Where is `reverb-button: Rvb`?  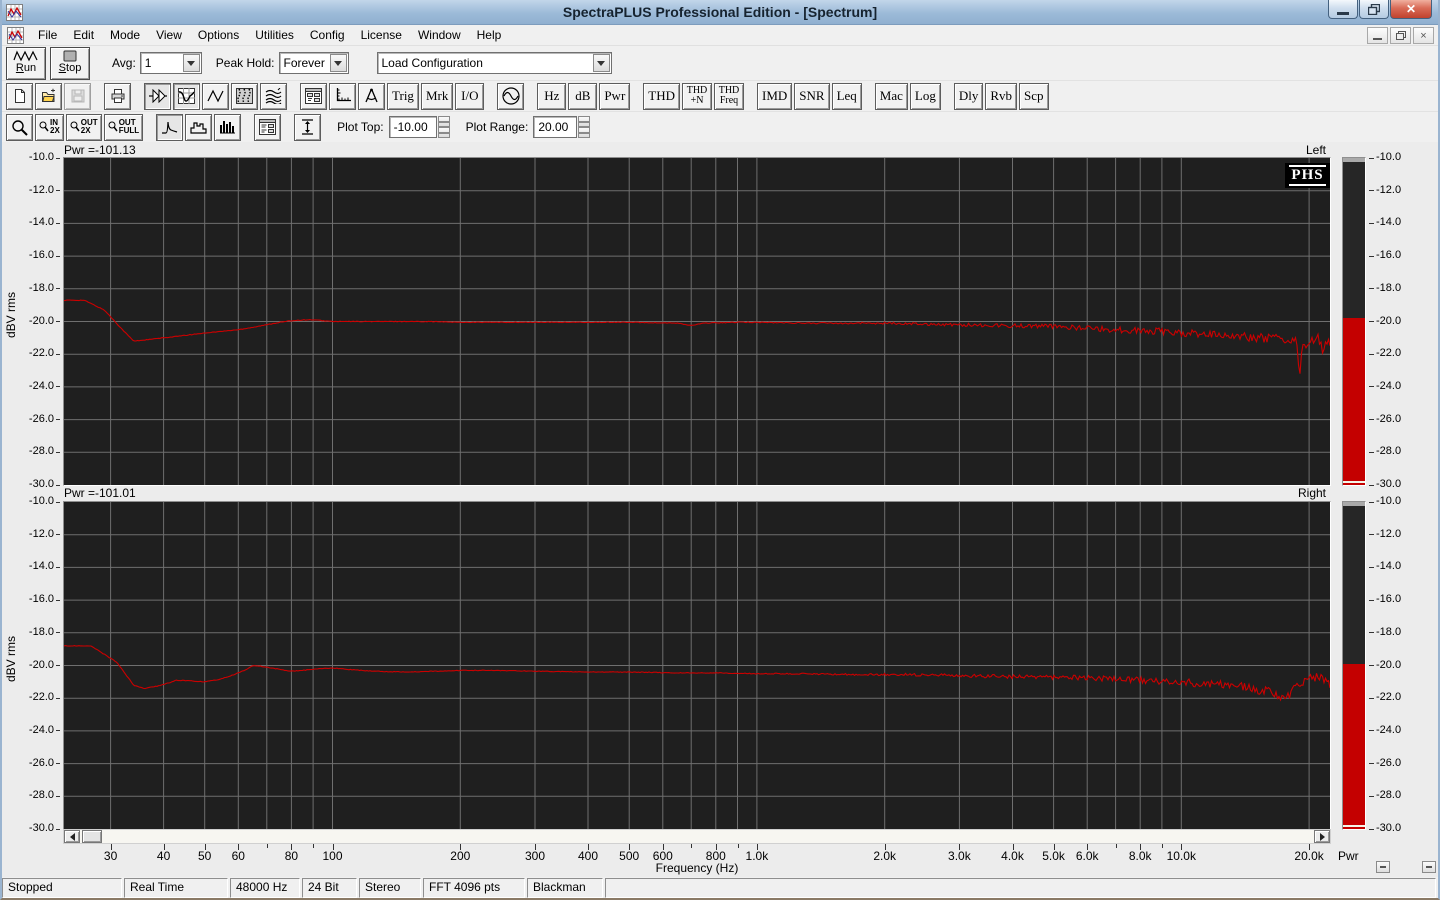
reverb-button: Rvb is located at coordinates (1001, 96).